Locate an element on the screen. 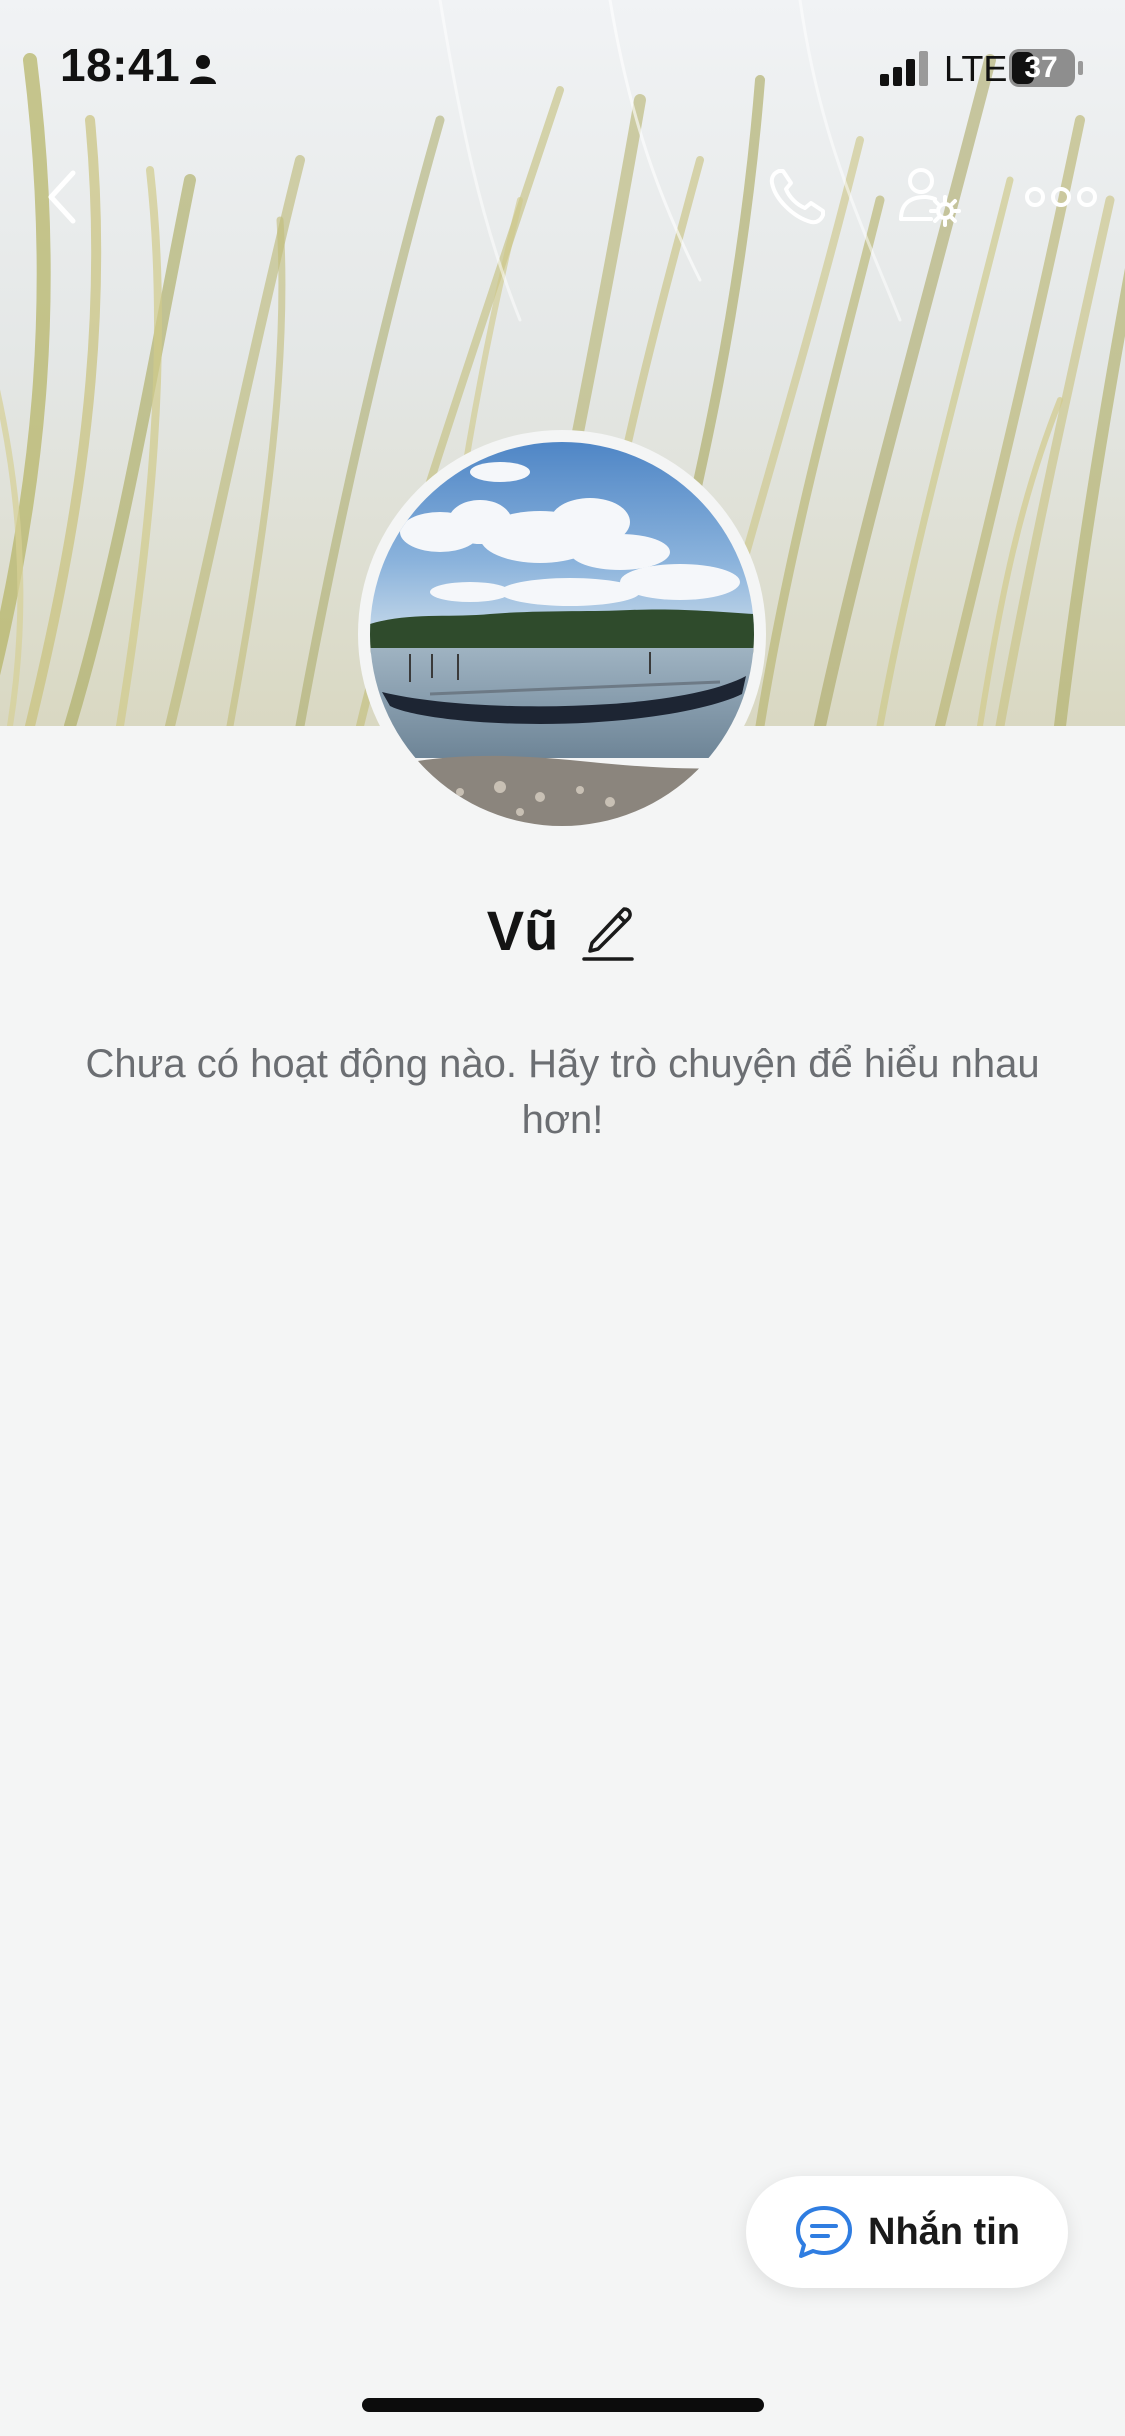 Image resolution: width=1125 pixels, height=2436 pixels. person-icon is located at coordinates (203, 69).